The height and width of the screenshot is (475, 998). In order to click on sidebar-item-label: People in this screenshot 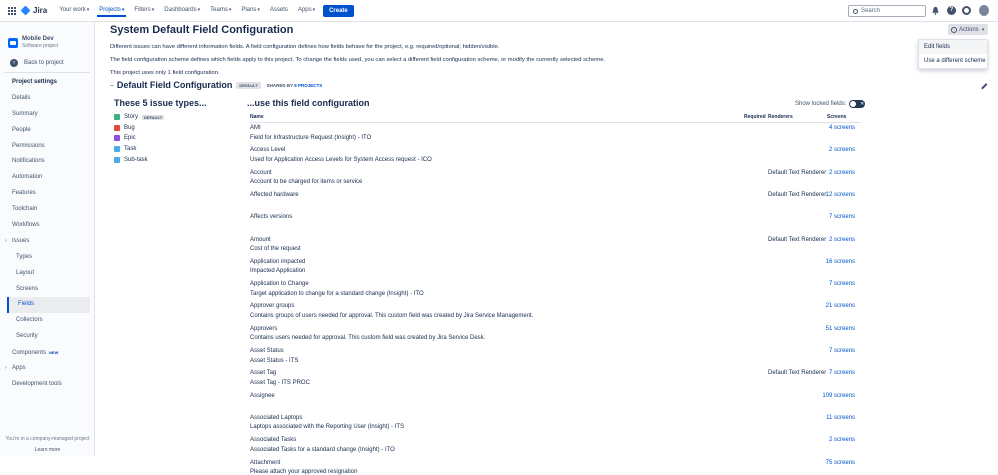, I will do `click(21, 129)`.